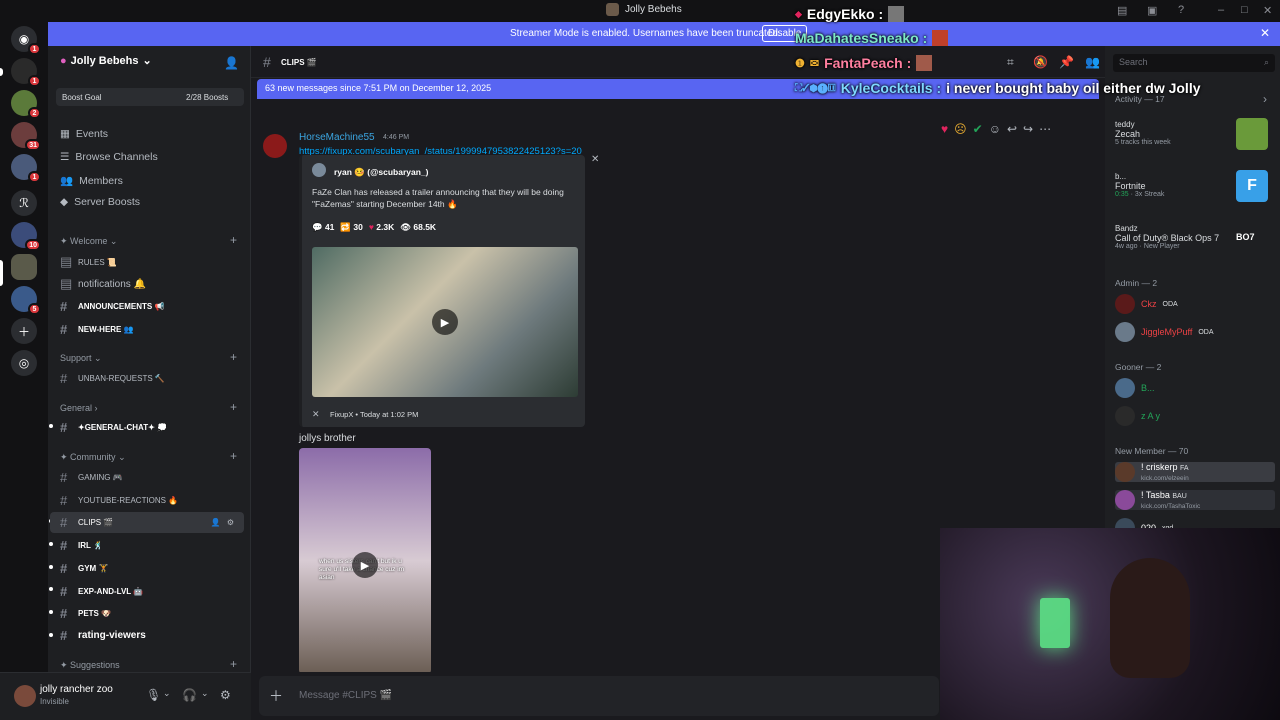 This screenshot has height=720, width=1280. What do you see at coordinates (84, 134) in the screenshot?
I see `nav-events: ▦ Events` at bounding box center [84, 134].